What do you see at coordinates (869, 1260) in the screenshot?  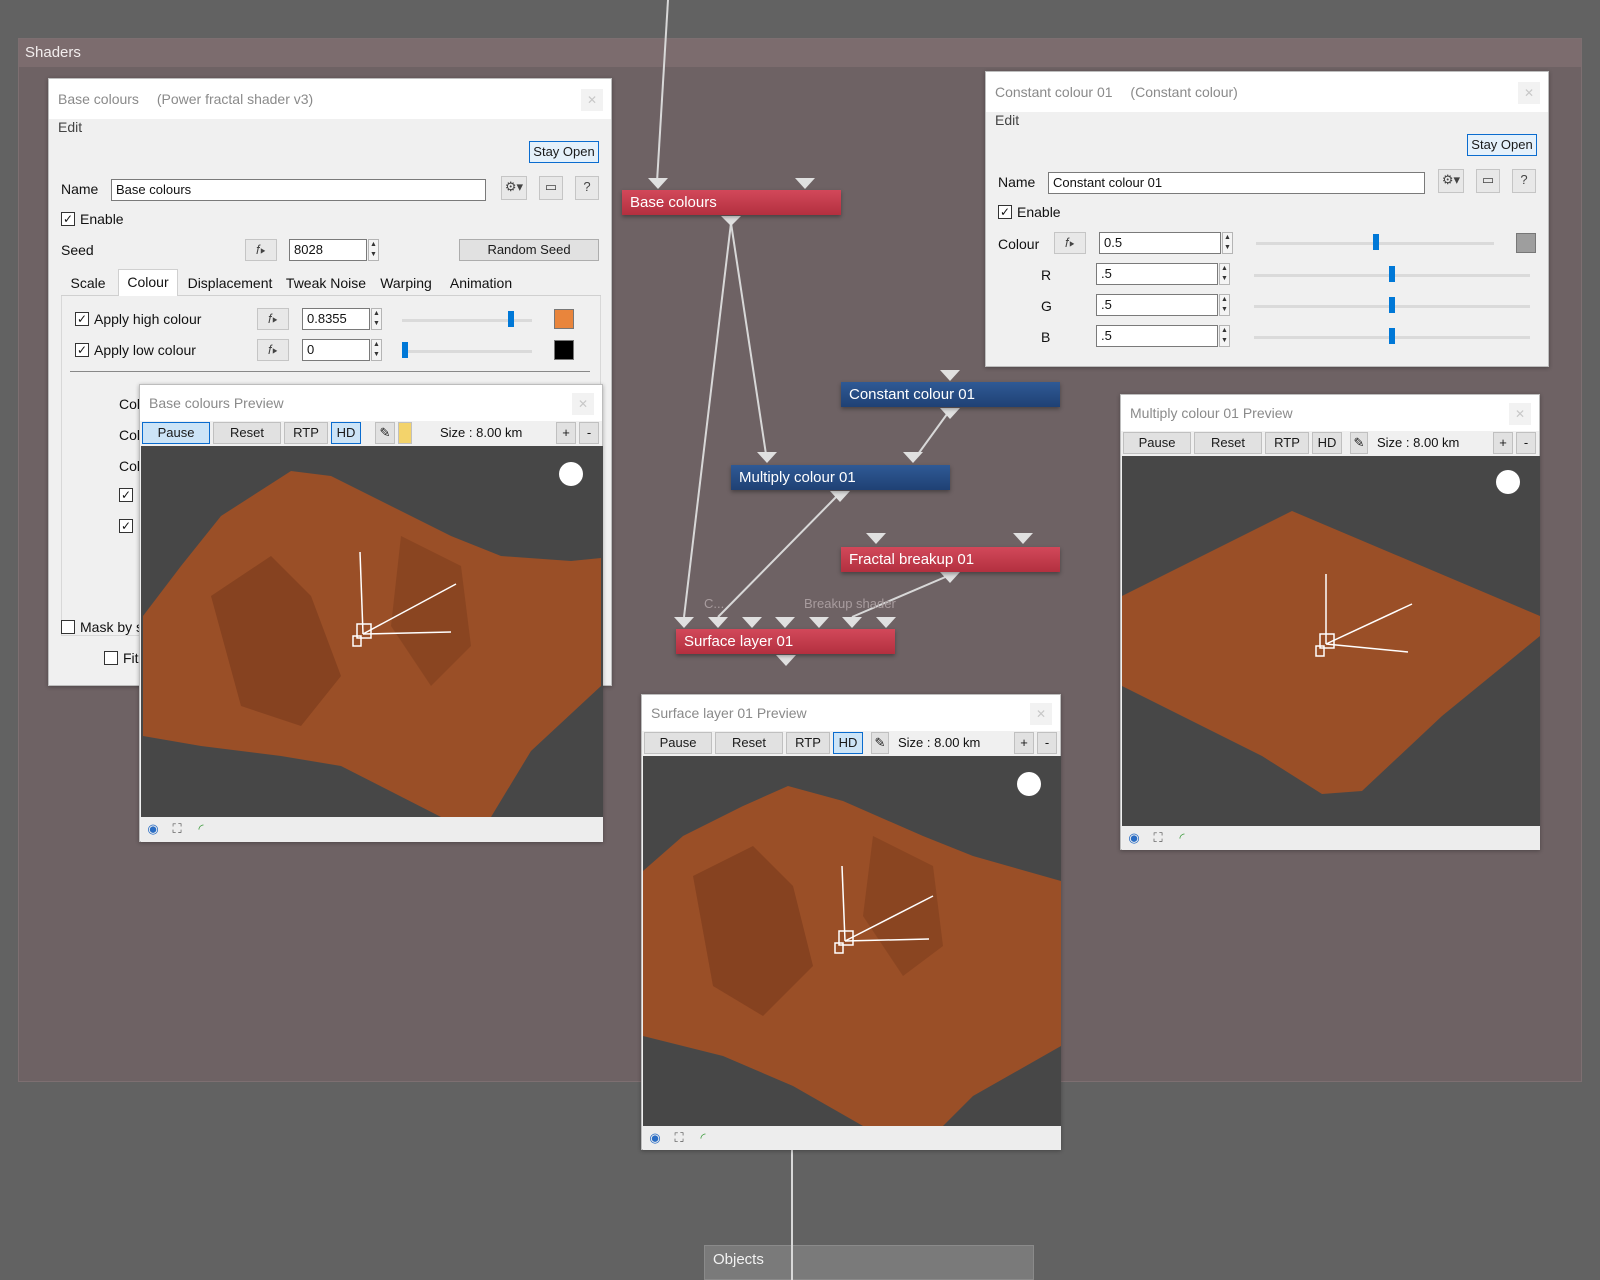 I see `objects-group-title: Objects` at bounding box center [869, 1260].